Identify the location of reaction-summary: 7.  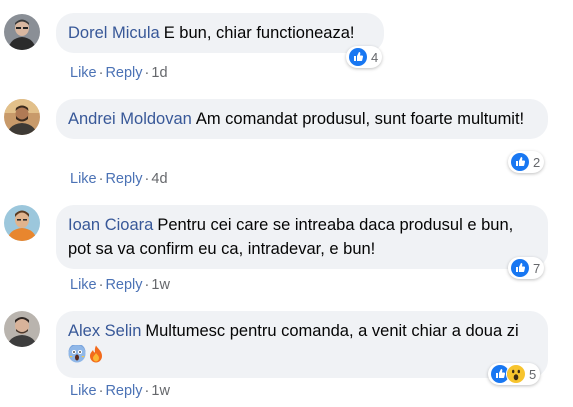
(526, 268).